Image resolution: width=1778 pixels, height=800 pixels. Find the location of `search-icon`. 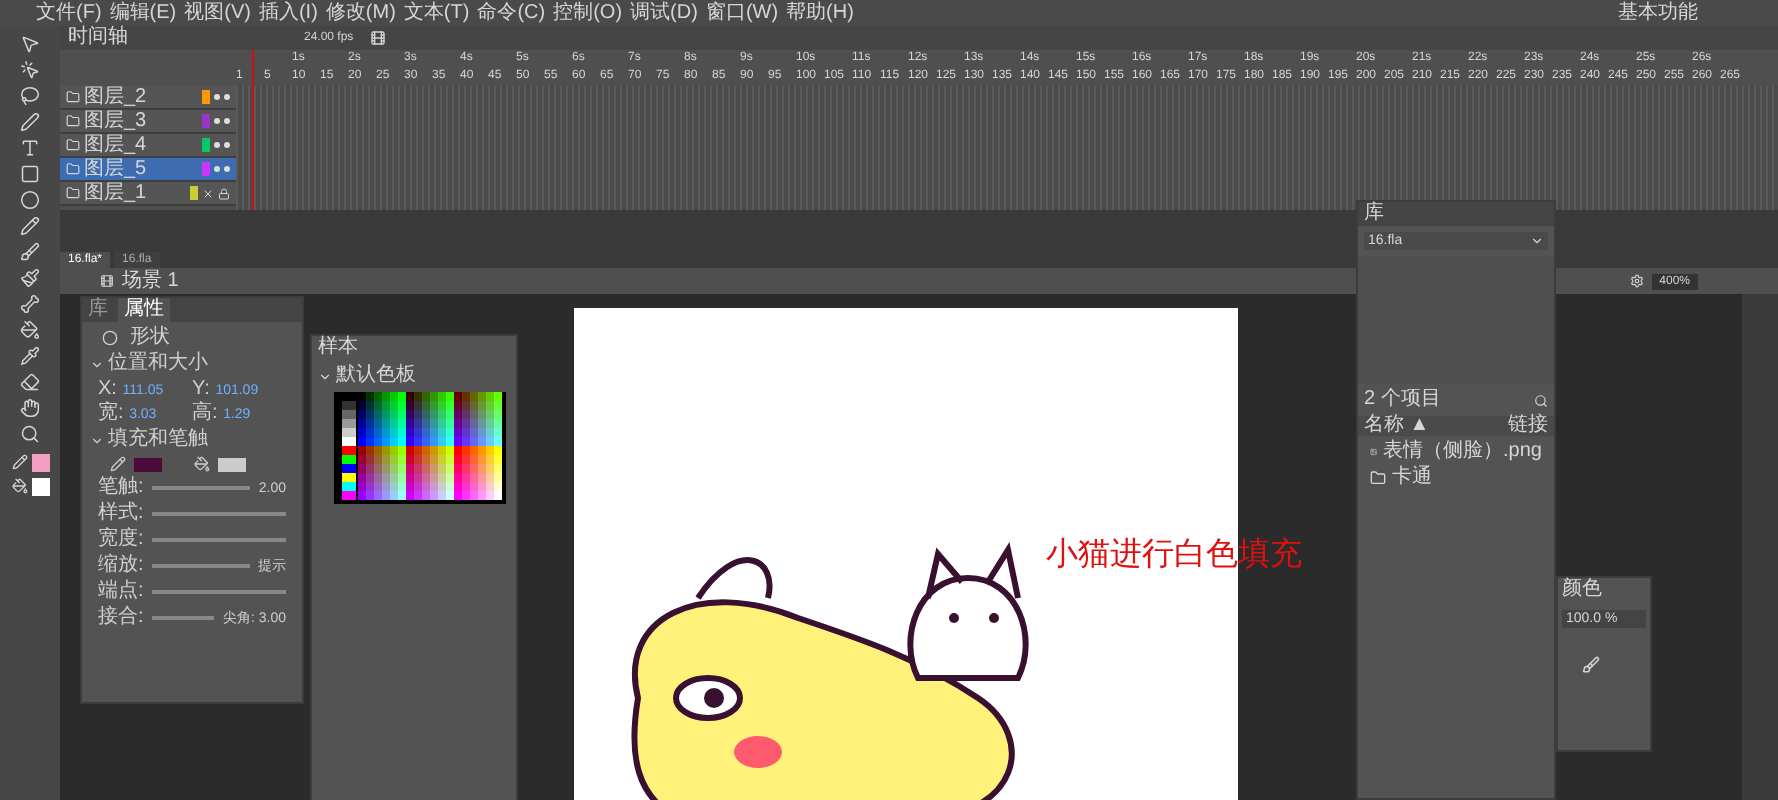

search-icon is located at coordinates (1541, 400).